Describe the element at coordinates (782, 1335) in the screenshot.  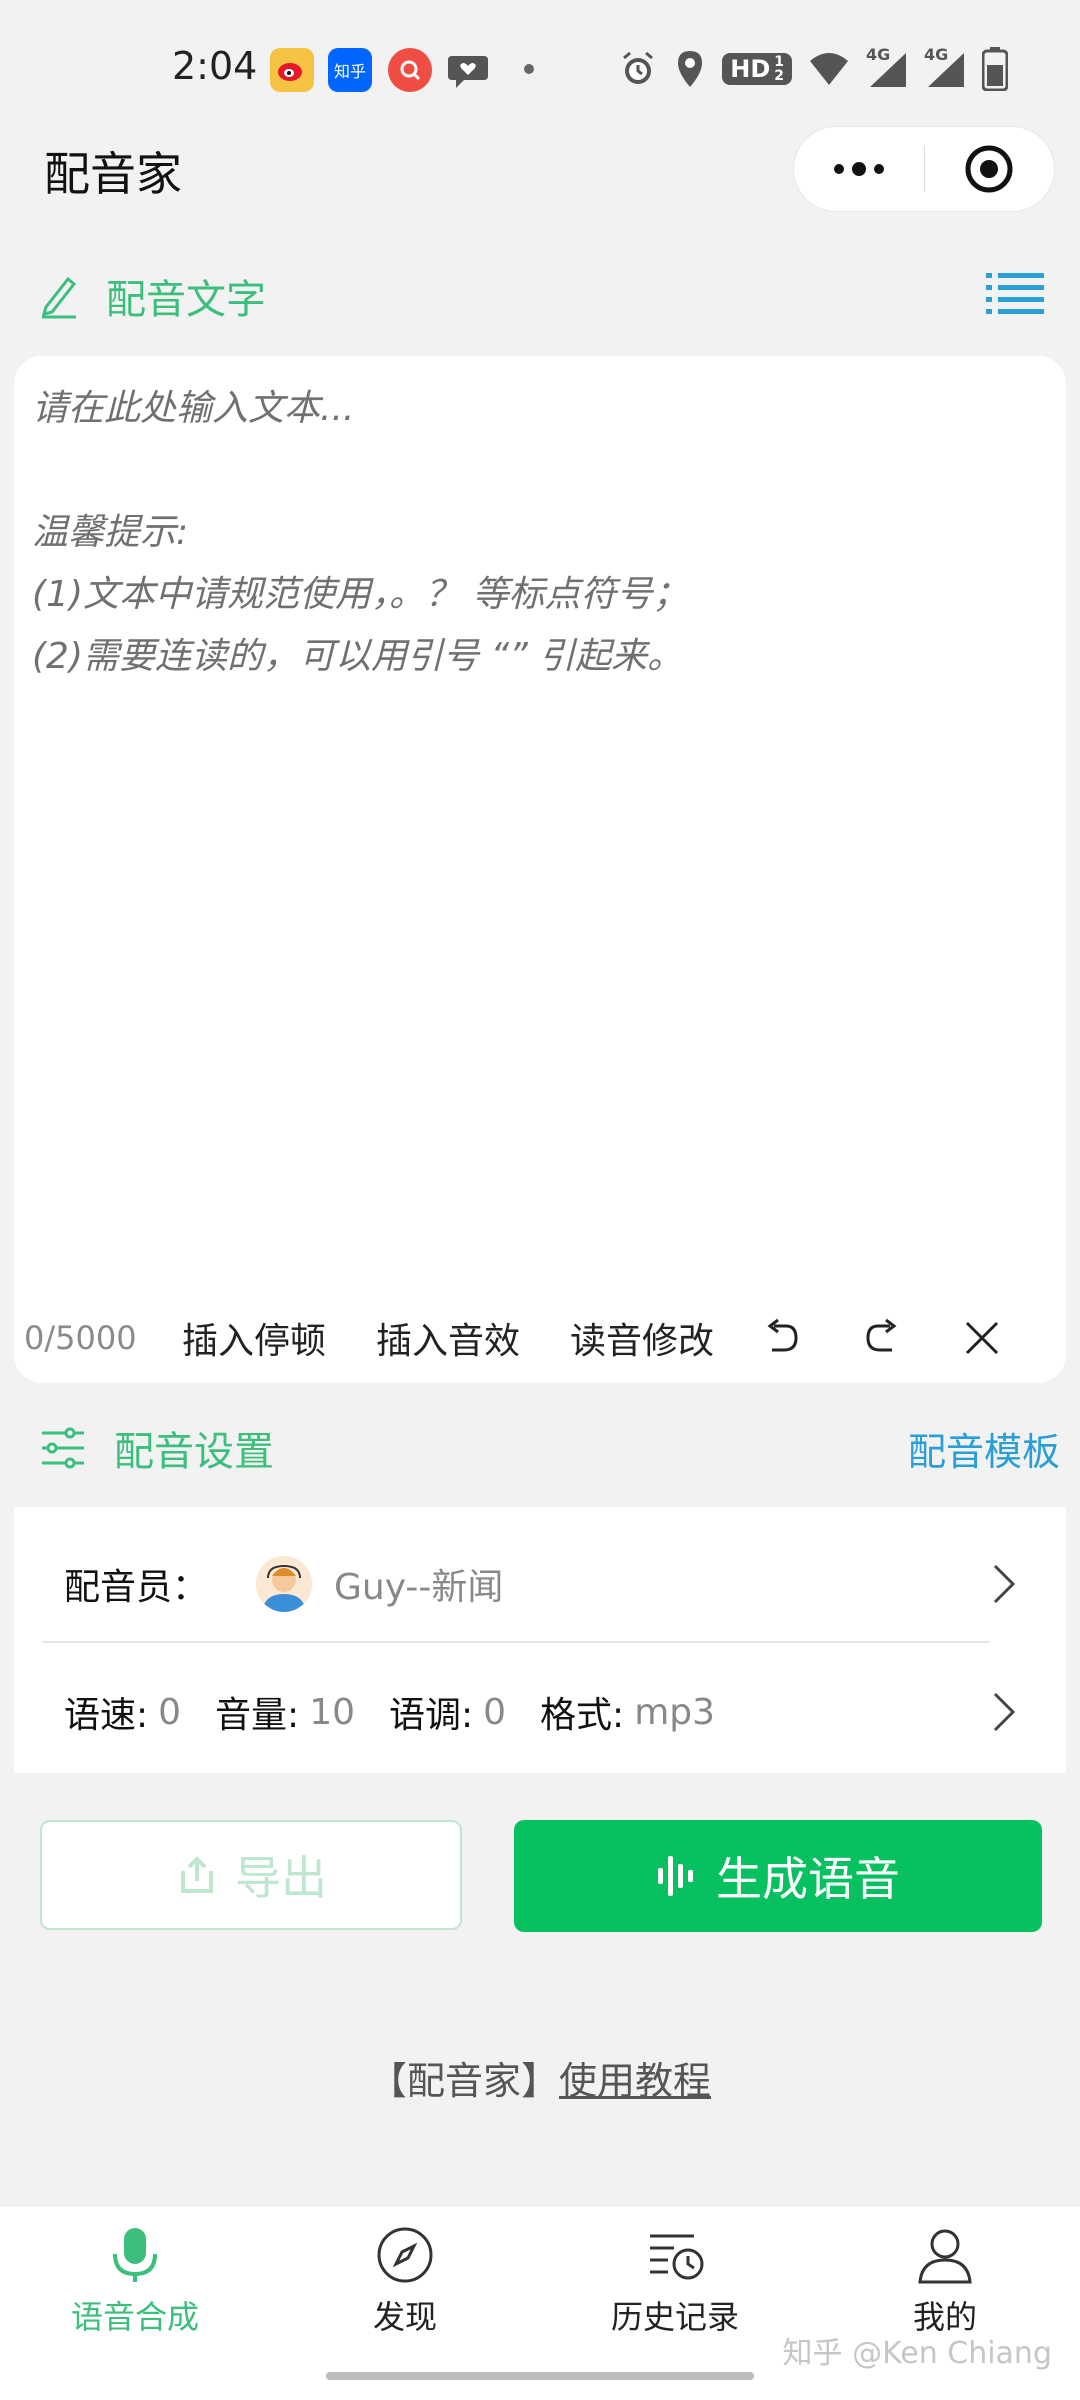
I see `undo-icon` at that location.